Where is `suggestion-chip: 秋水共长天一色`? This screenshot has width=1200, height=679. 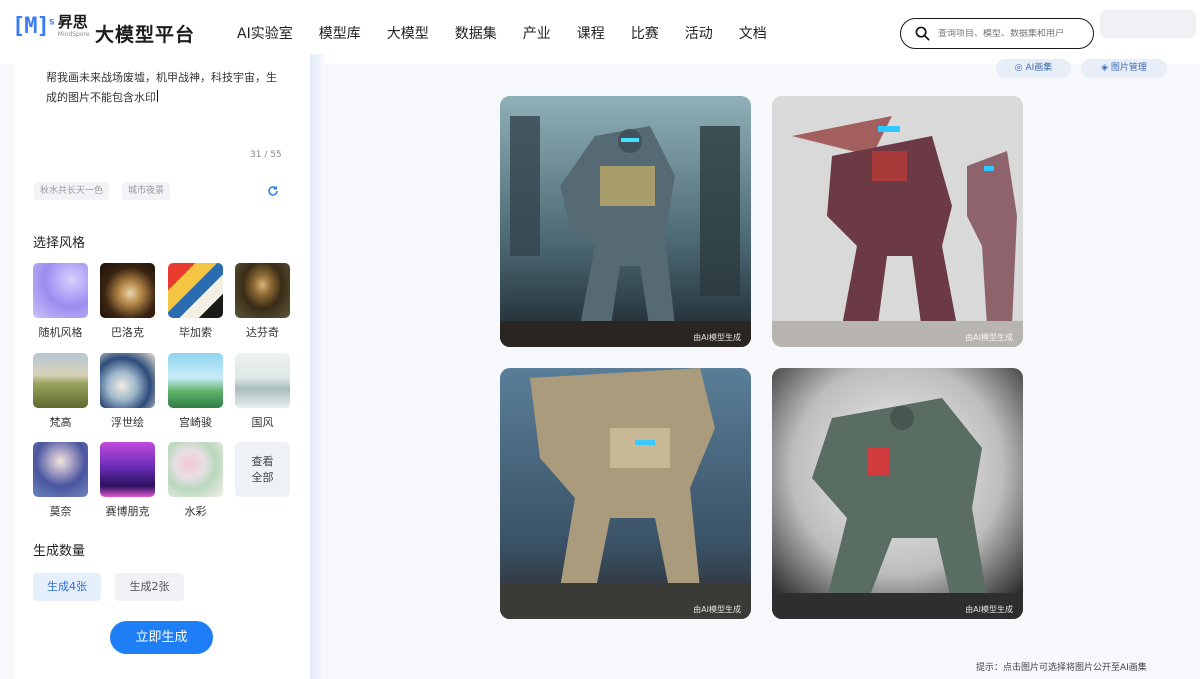
suggestion-chip: 秋水共长天一色 is located at coordinates (72, 191).